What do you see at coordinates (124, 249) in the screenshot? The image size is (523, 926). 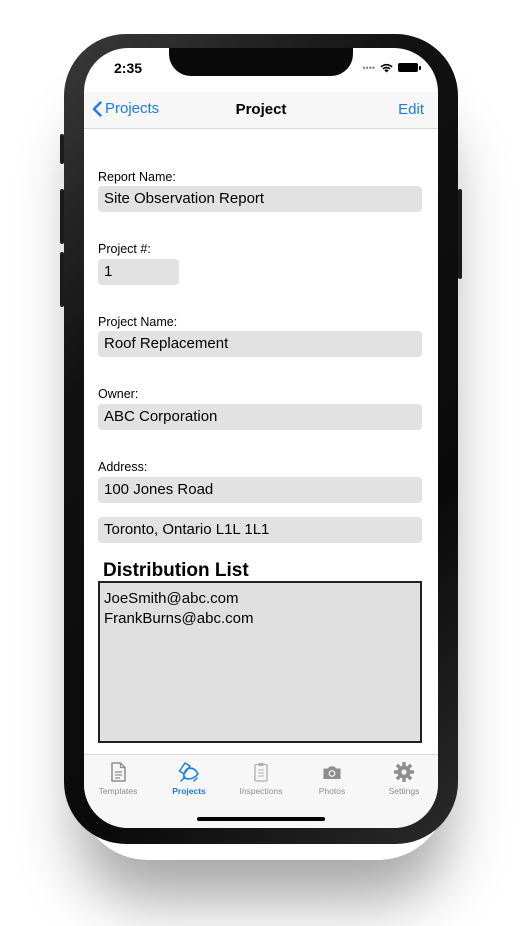 I see `project-number-label: Project #:` at bounding box center [124, 249].